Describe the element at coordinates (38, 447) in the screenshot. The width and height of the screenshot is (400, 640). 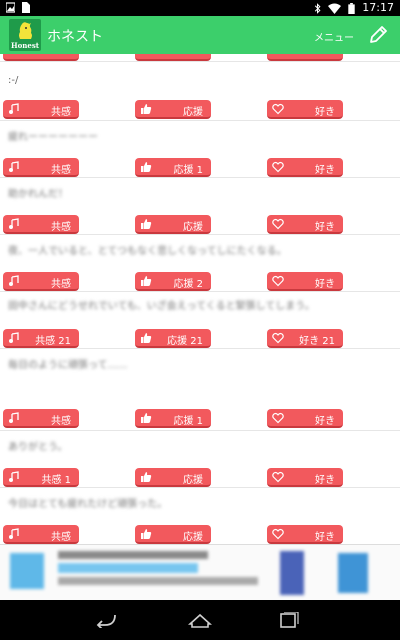
I see `post-text: ありがとう。` at that location.